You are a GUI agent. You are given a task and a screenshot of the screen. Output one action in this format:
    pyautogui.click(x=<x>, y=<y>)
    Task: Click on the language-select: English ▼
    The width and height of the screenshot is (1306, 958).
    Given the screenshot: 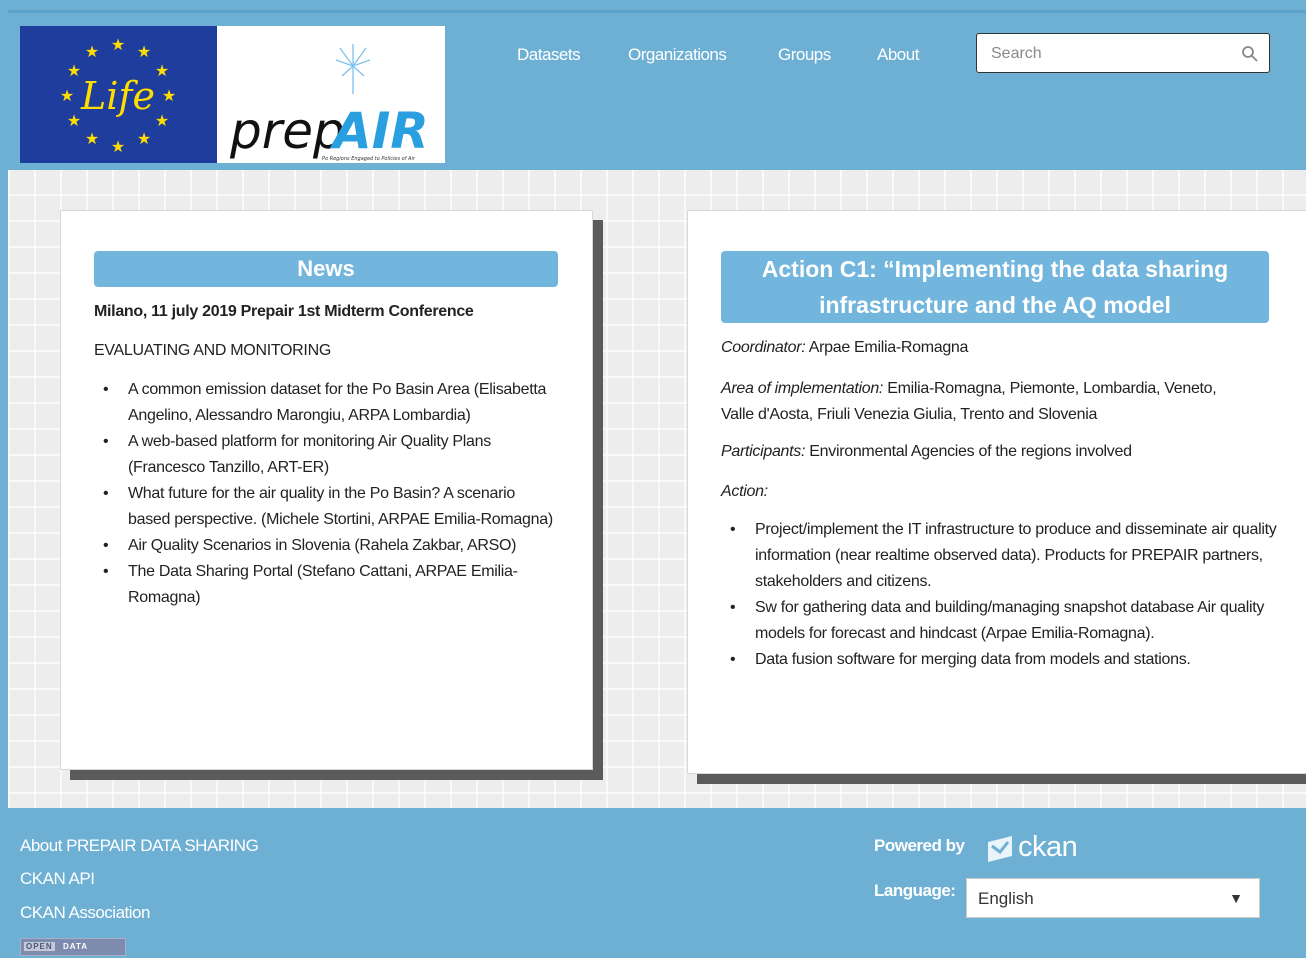 What is the action you would take?
    pyautogui.click(x=1113, y=898)
    